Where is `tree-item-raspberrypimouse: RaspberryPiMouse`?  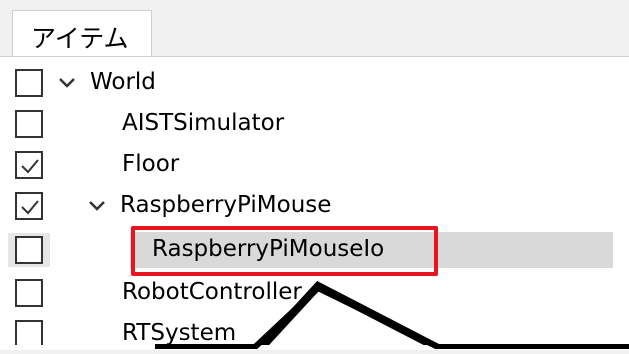
tree-item-raspberrypimouse: RaspberryPiMouse is located at coordinates (314, 206).